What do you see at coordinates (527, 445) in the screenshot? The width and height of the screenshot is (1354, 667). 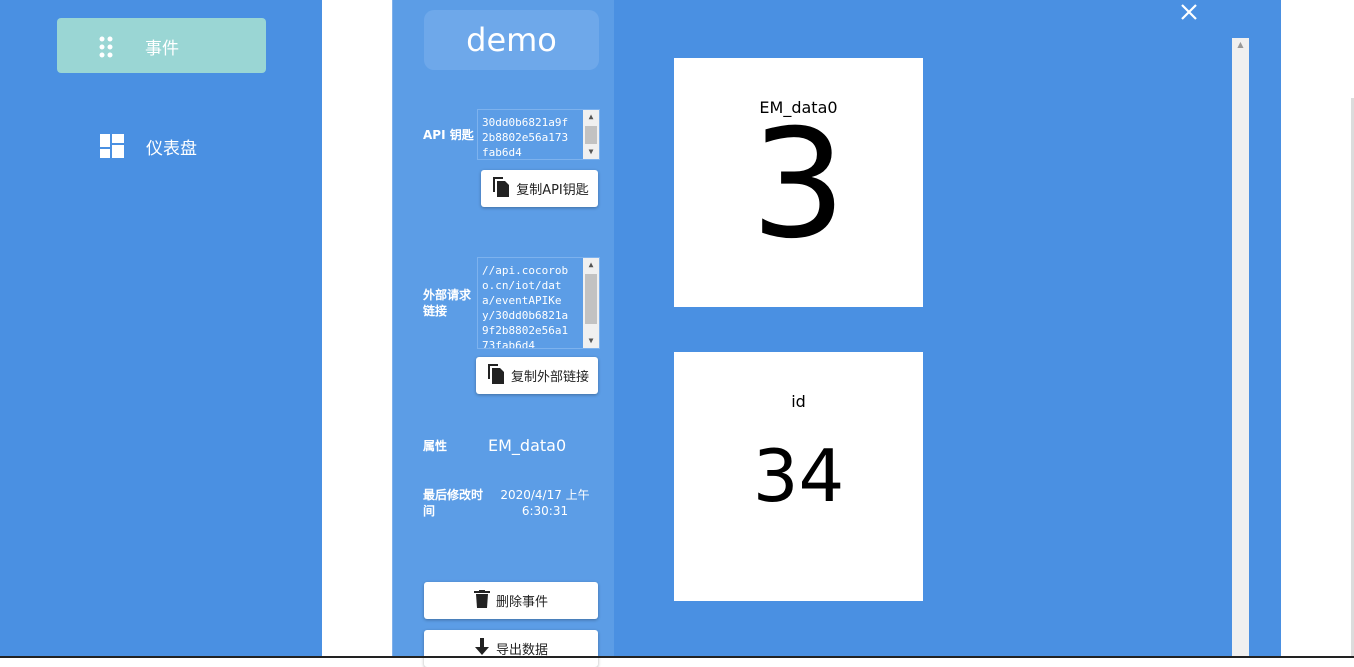 I see `attribute-value: EM_data0` at bounding box center [527, 445].